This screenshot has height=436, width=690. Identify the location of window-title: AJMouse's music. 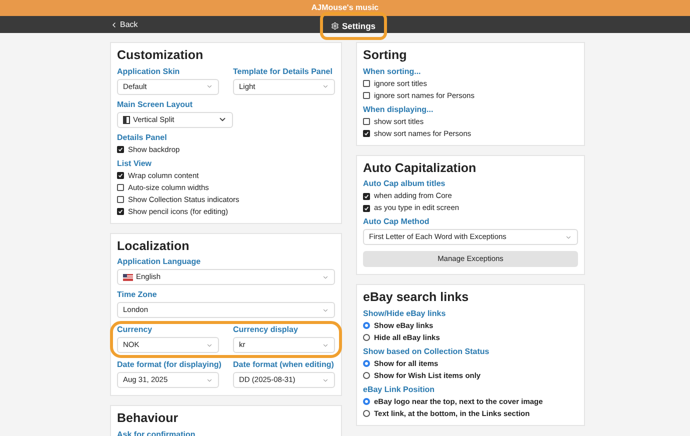
(345, 8).